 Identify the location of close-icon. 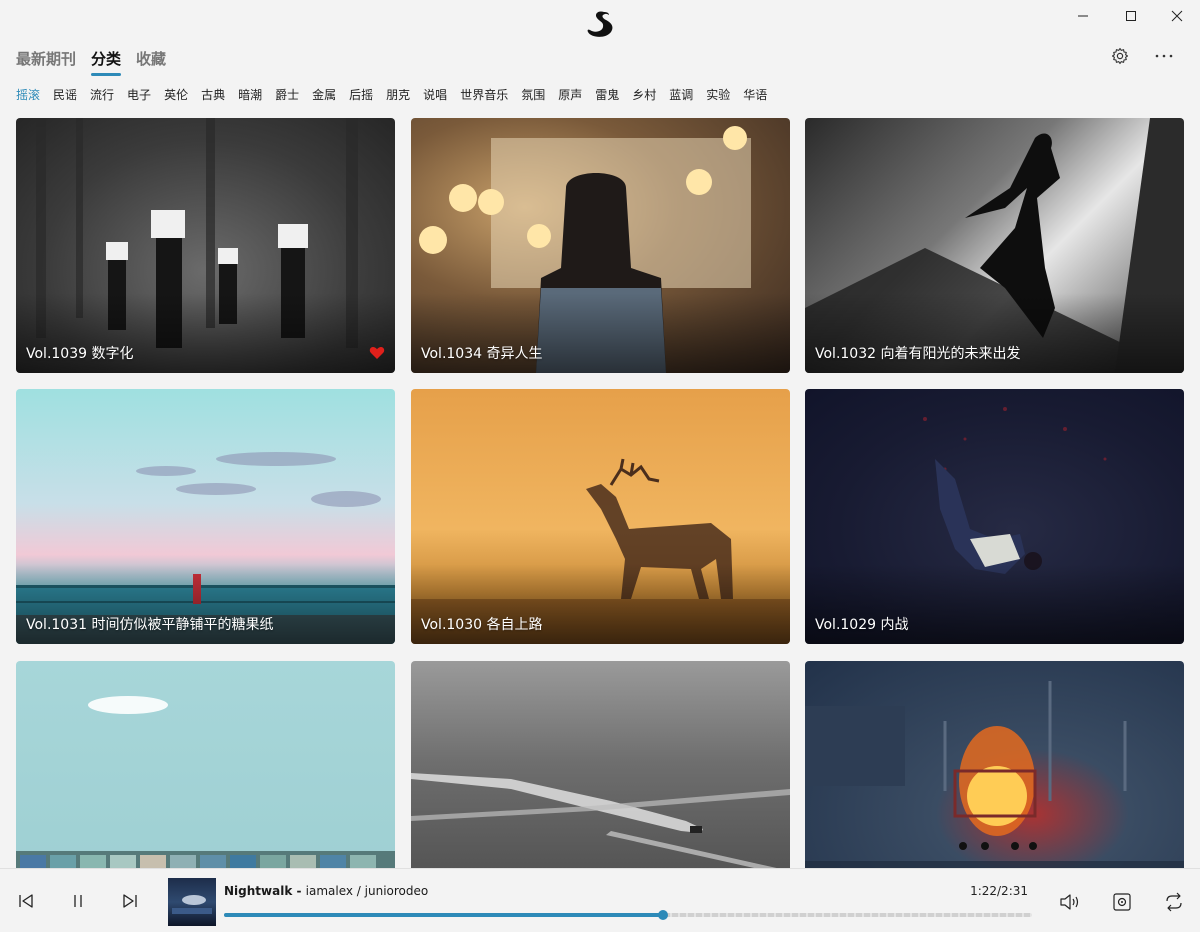
(1177, 16).